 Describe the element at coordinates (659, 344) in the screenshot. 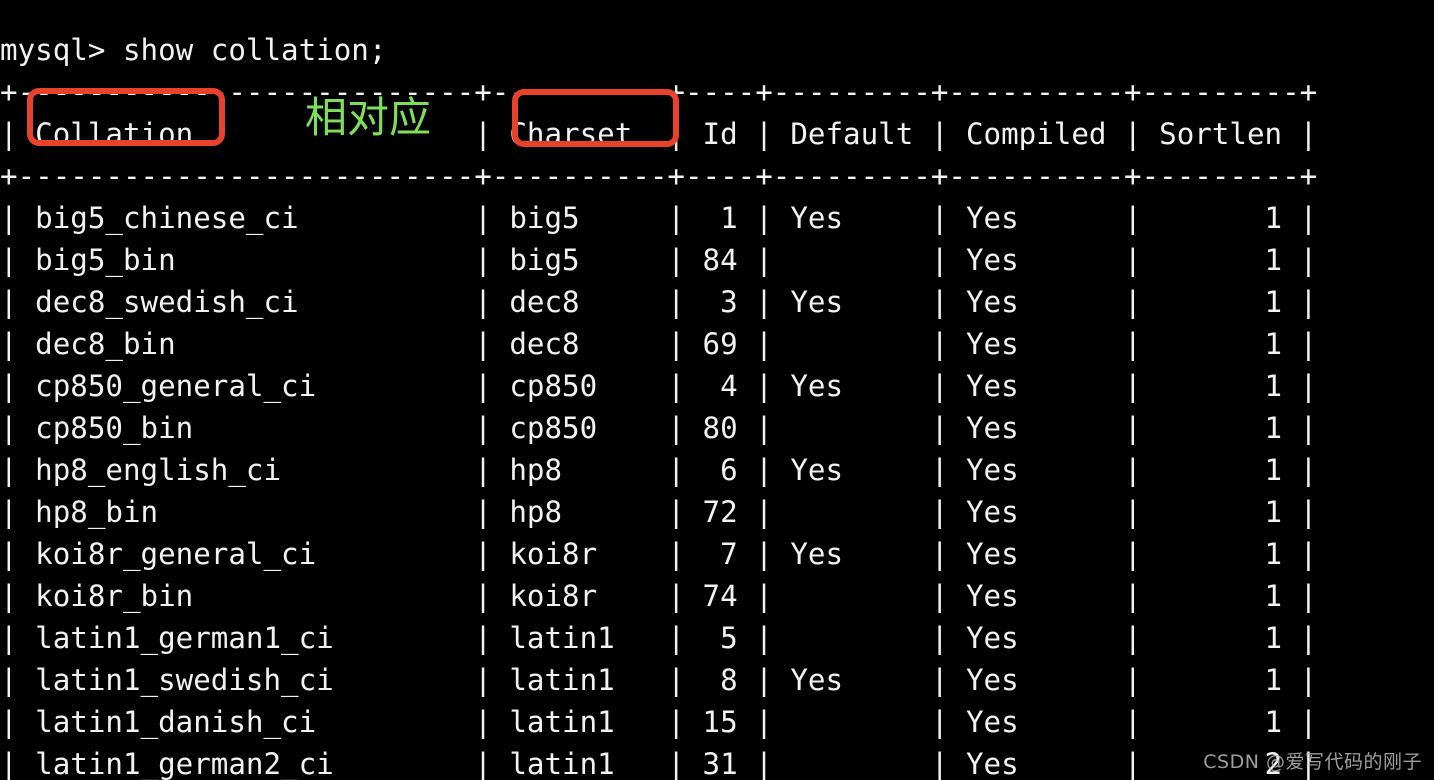

I see `terminal-line: | dec8_bin | dec8 | 69 | | Yes | 1 |` at that location.